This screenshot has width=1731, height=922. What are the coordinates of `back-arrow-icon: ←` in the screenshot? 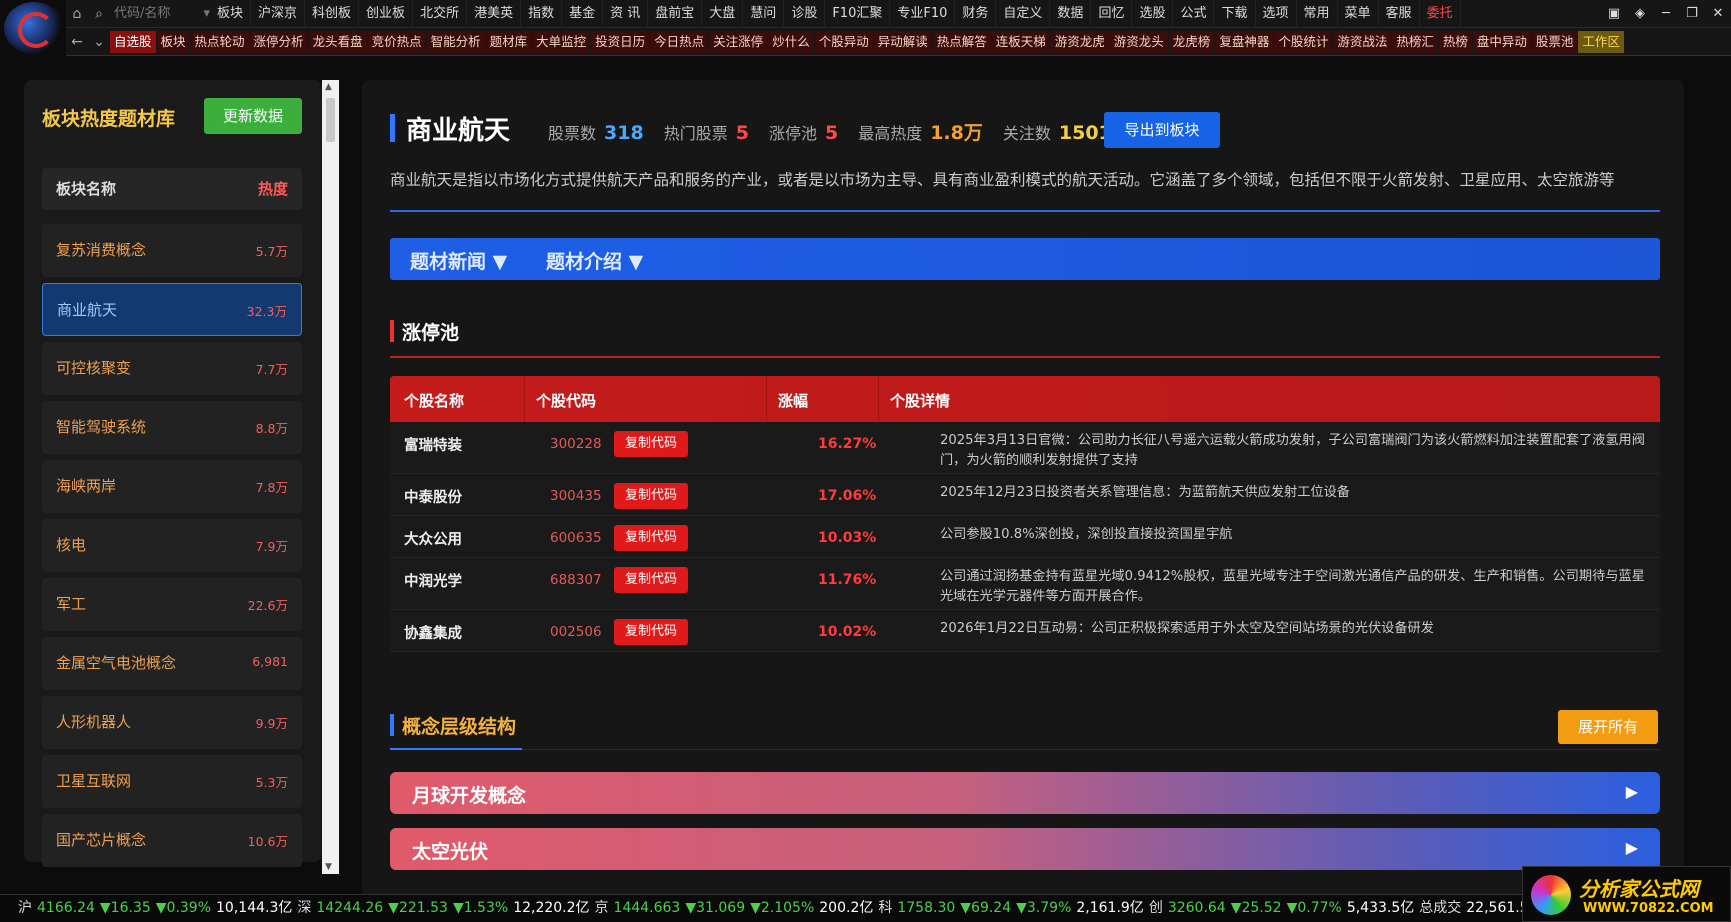 It's located at (77, 42).